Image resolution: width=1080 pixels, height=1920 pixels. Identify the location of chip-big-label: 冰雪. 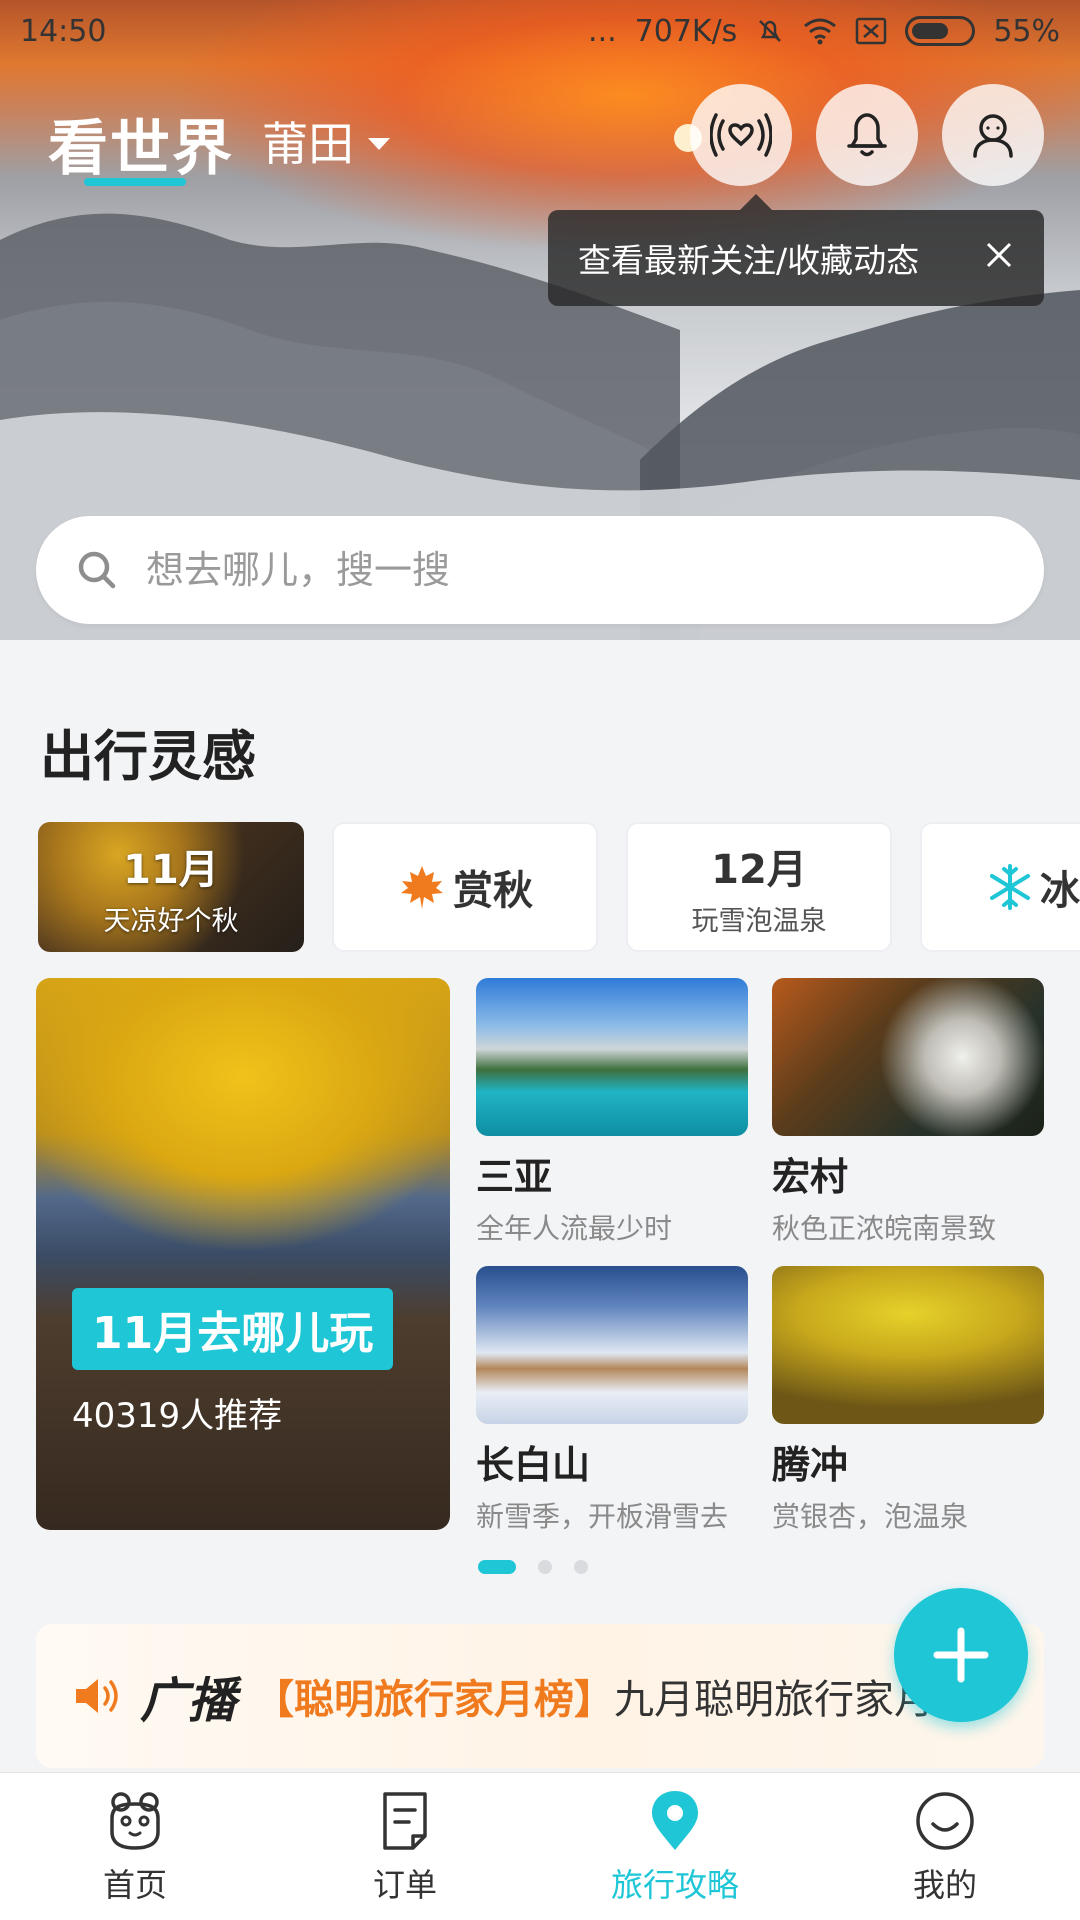
(1060, 891).